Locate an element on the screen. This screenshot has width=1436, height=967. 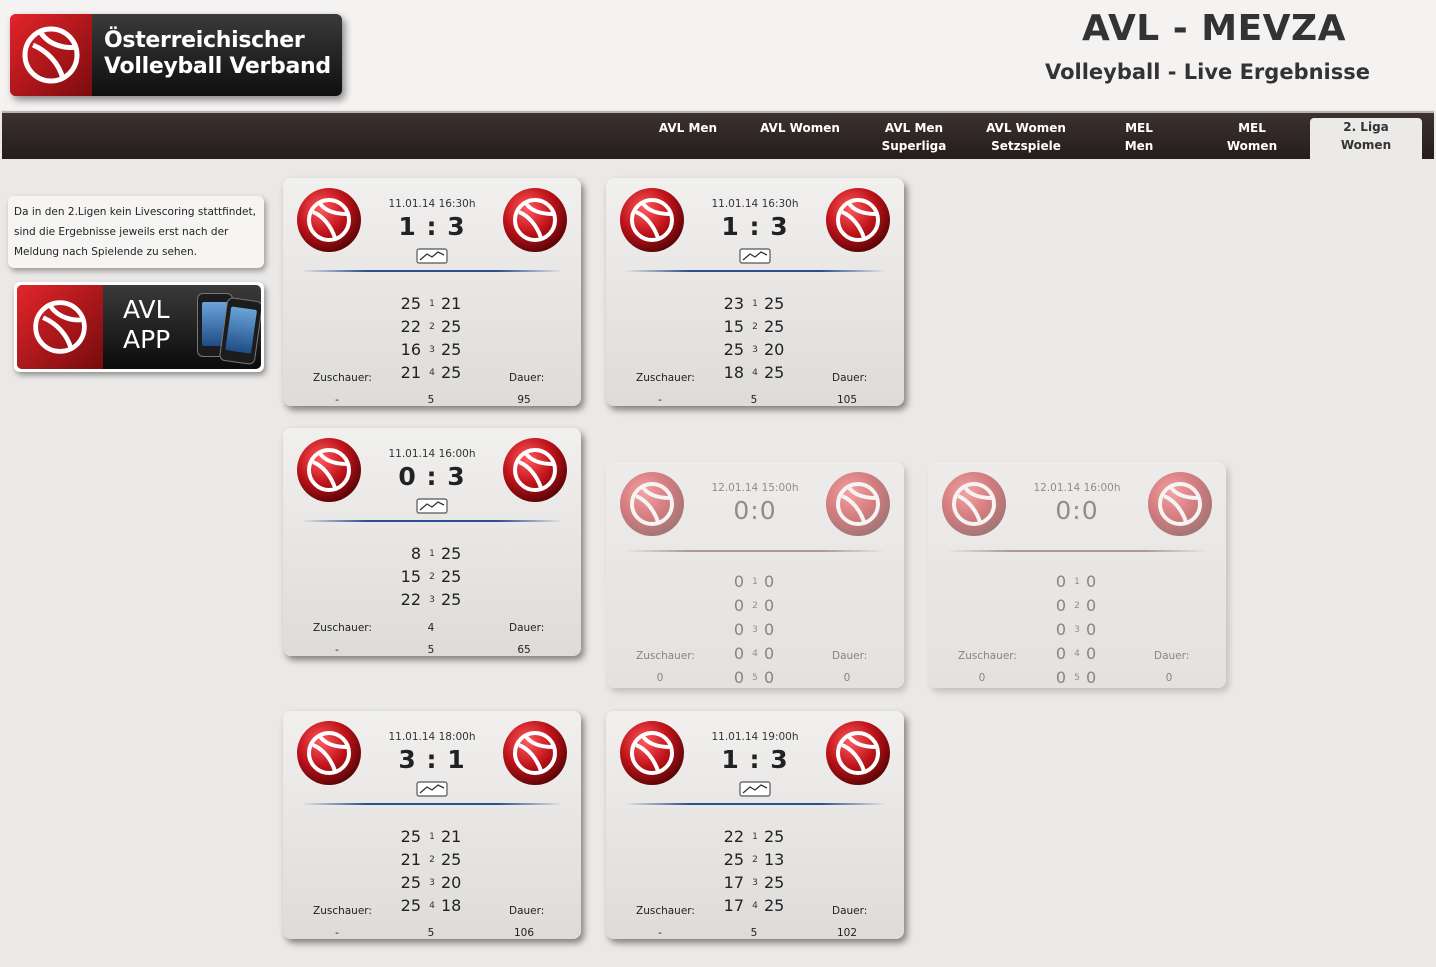
set-home-points: 23 is located at coordinates (733, 303).